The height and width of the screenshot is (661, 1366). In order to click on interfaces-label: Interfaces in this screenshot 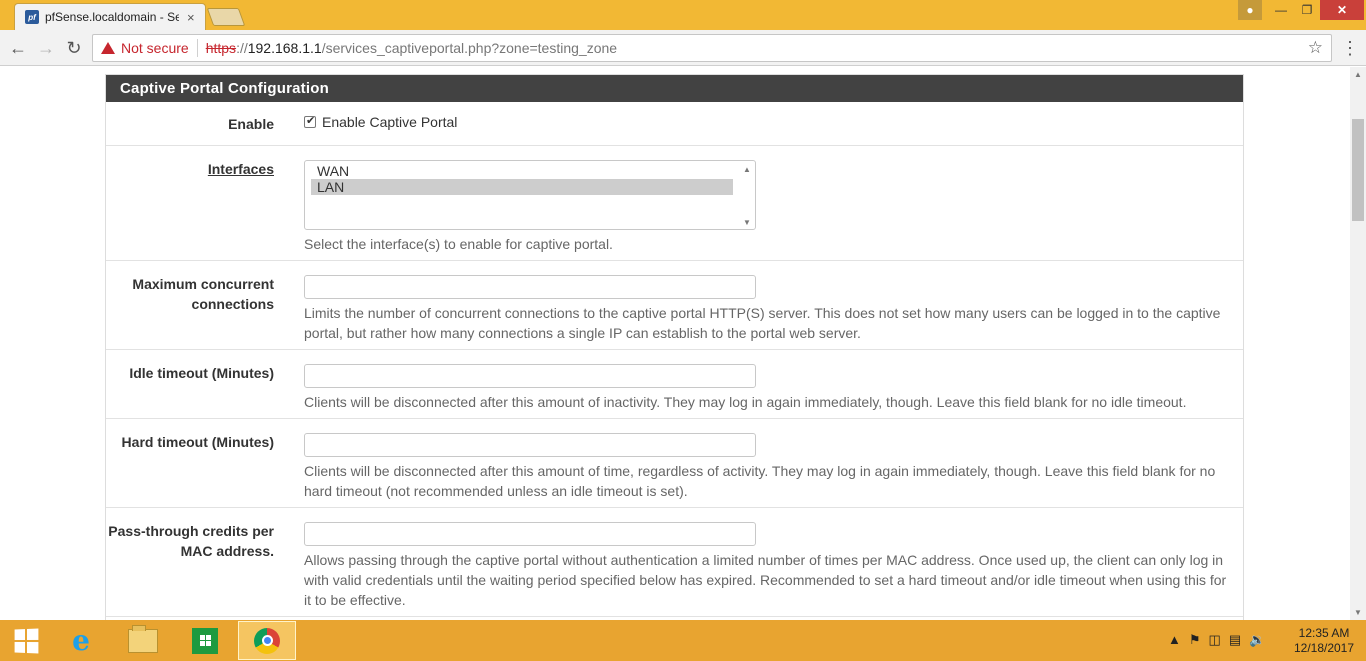, I will do `click(190, 169)`.